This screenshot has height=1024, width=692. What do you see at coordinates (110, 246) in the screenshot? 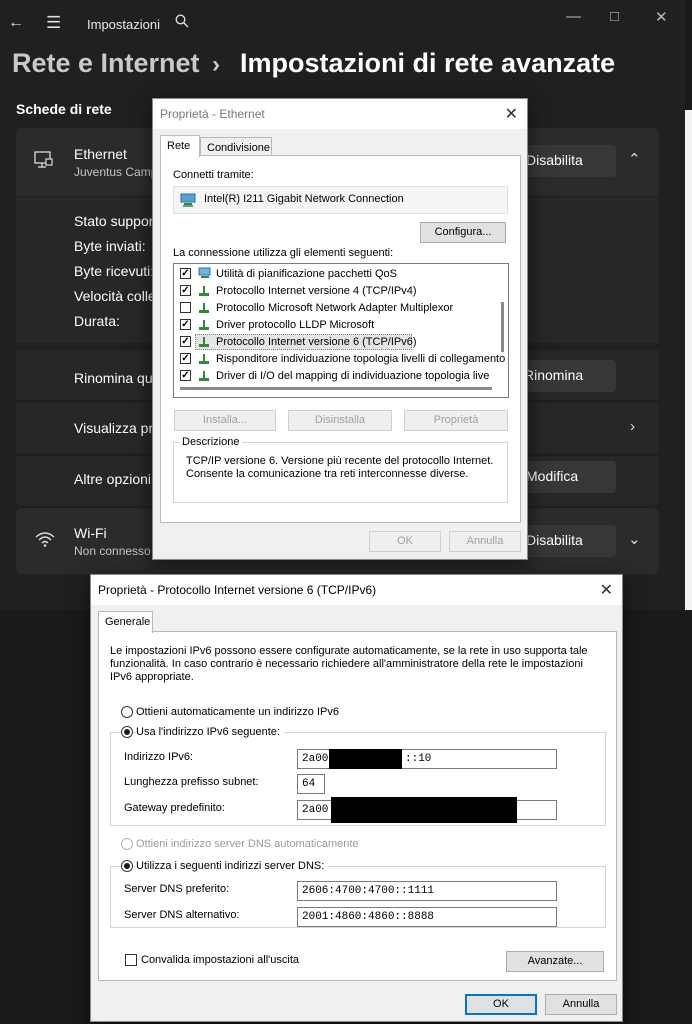
I see `detail-label: Byte inviati:` at bounding box center [110, 246].